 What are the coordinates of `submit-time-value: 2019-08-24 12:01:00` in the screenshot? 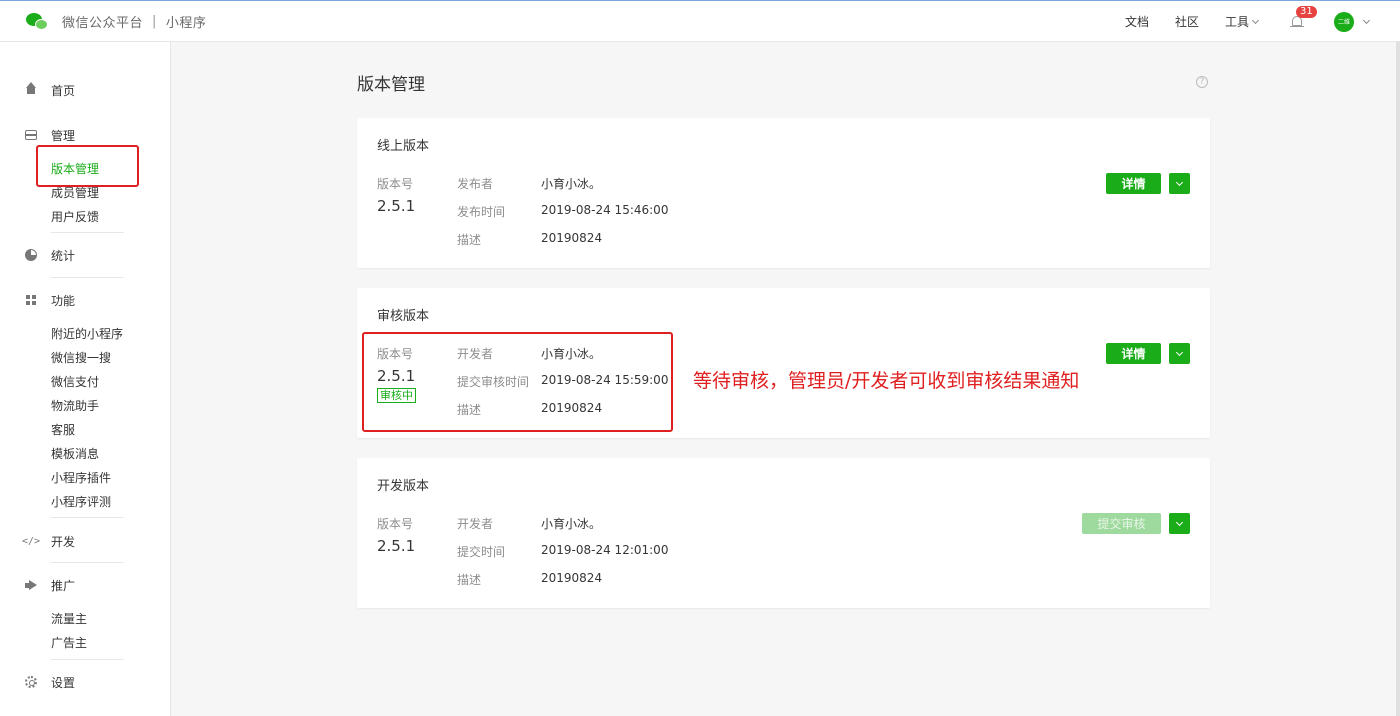 It's located at (605, 550).